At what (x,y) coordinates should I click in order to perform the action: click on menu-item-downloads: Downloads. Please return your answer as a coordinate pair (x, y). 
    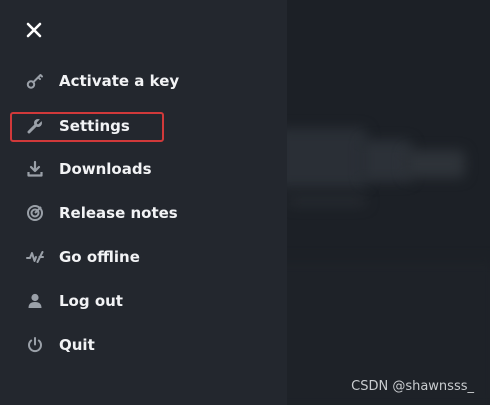
    Looking at the image, I should click on (143, 169).